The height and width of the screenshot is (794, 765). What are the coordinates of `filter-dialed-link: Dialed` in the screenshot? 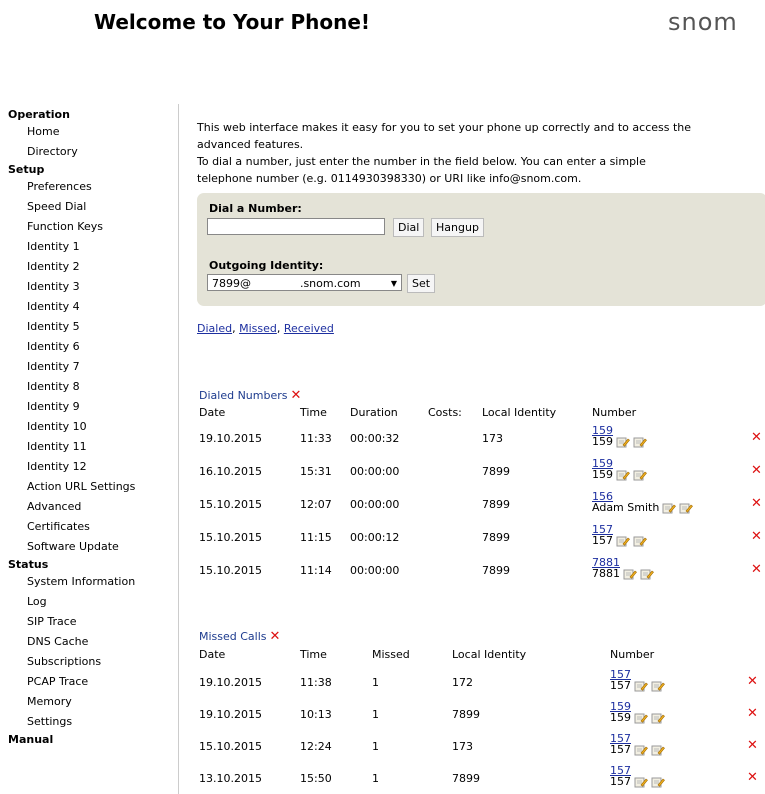 It's located at (214, 328).